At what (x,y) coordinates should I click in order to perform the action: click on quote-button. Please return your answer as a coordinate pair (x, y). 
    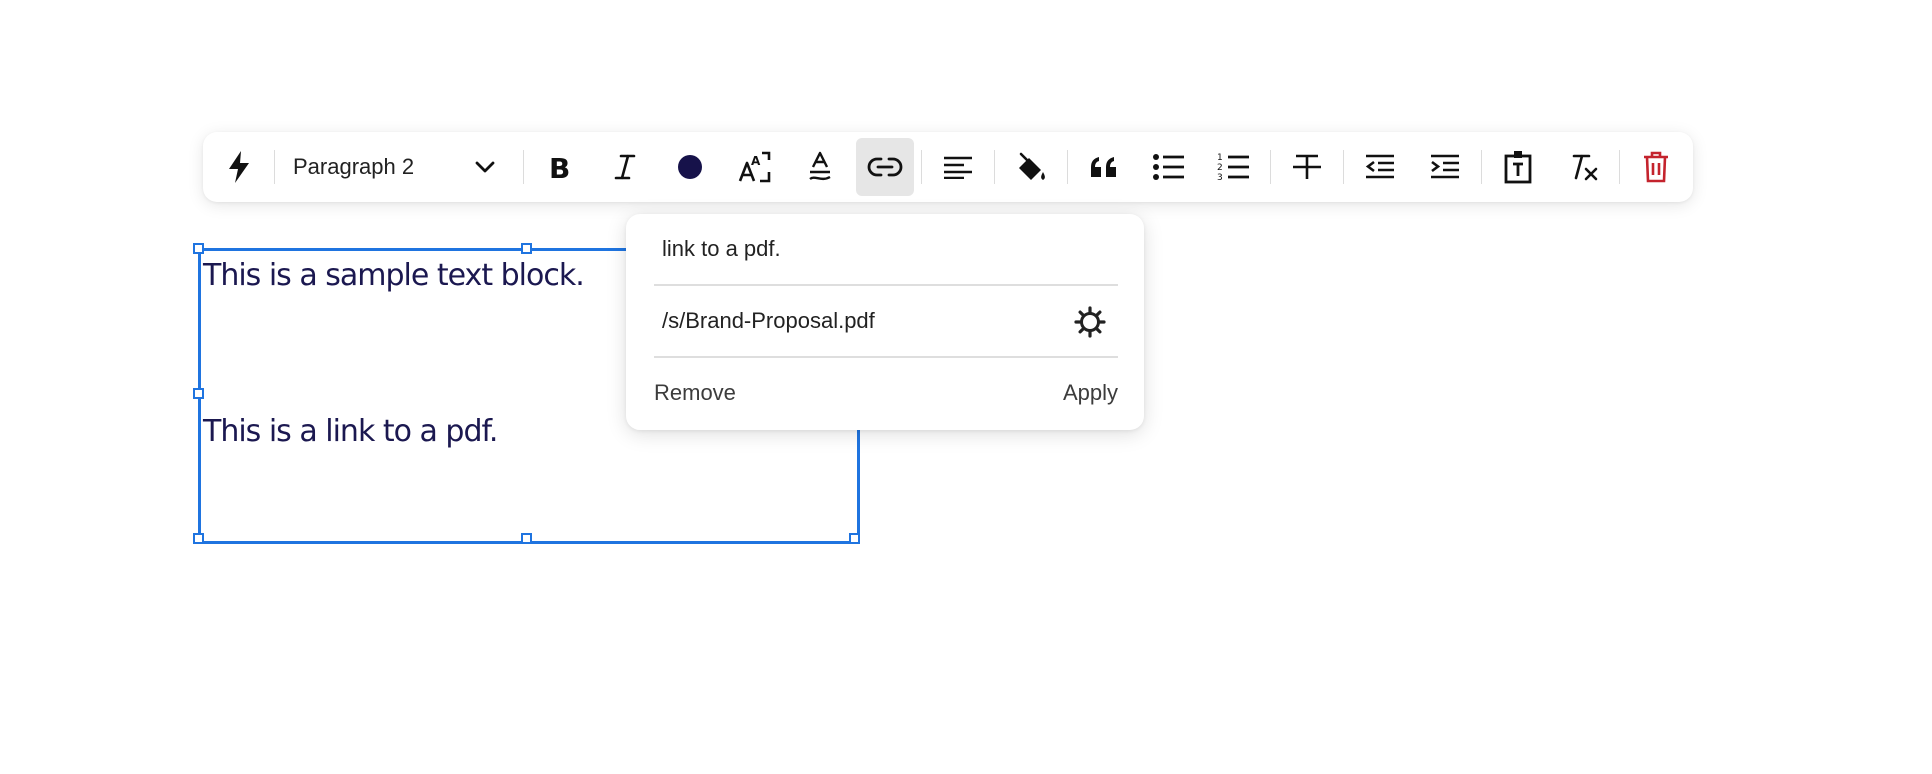
    Looking at the image, I should click on (1104, 167).